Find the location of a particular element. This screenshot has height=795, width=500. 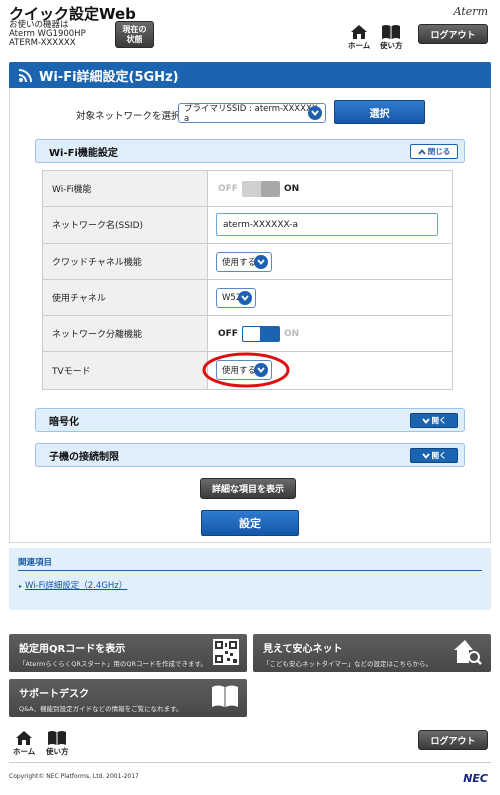

select-network-button: 選択 is located at coordinates (379, 112).